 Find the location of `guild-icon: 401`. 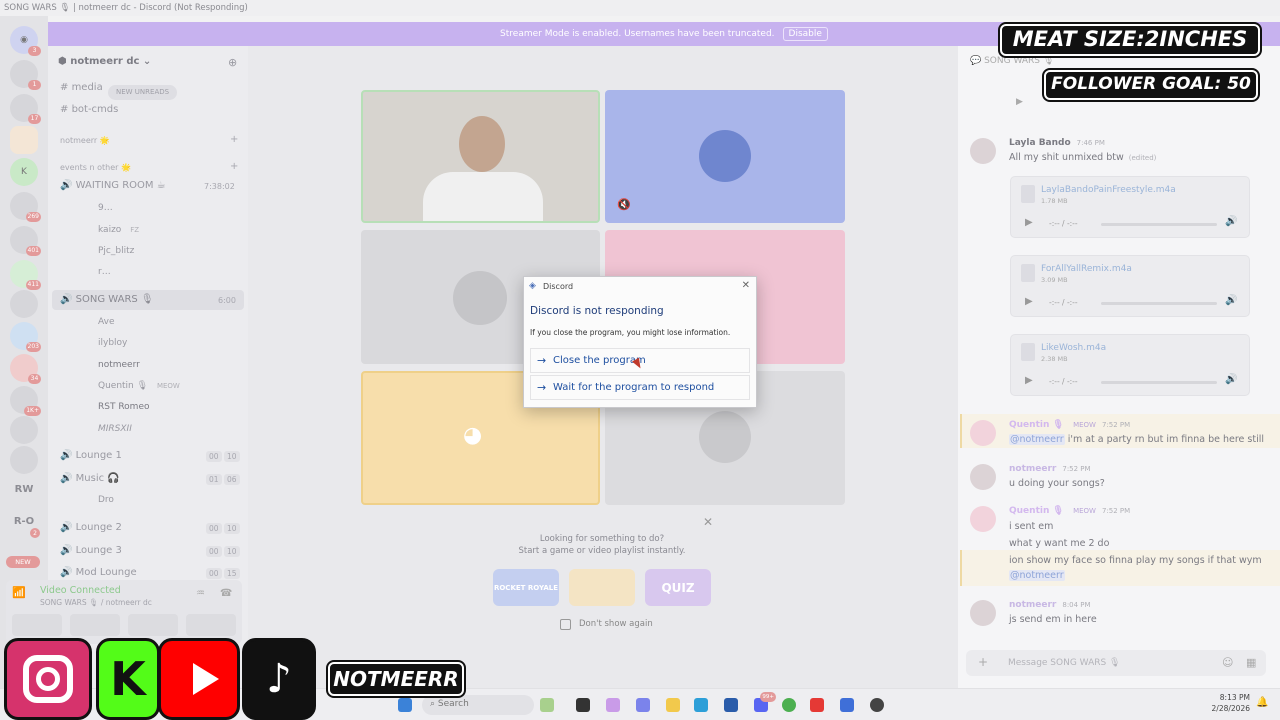

guild-icon: 401 is located at coordinates (25, 241).